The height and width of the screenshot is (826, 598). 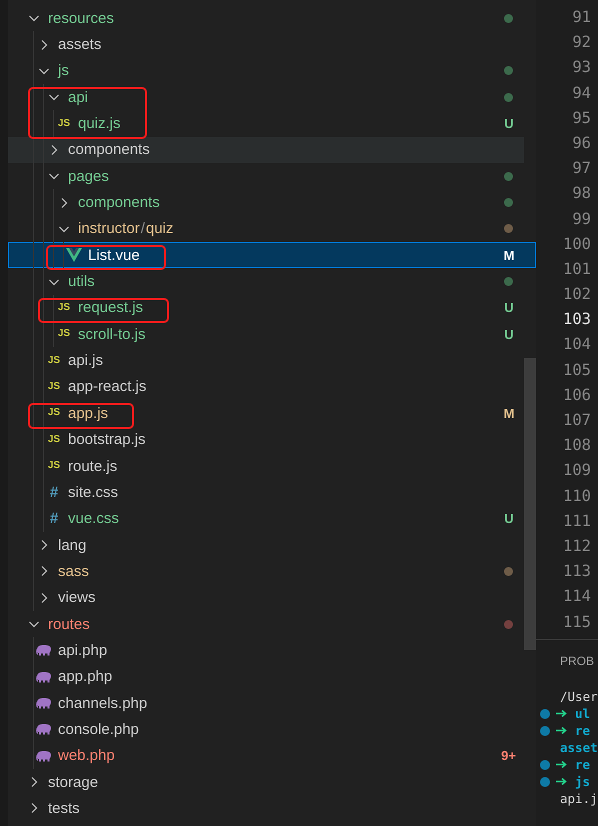 I want to click on folder-name: pages, so click(x=88, y=176).